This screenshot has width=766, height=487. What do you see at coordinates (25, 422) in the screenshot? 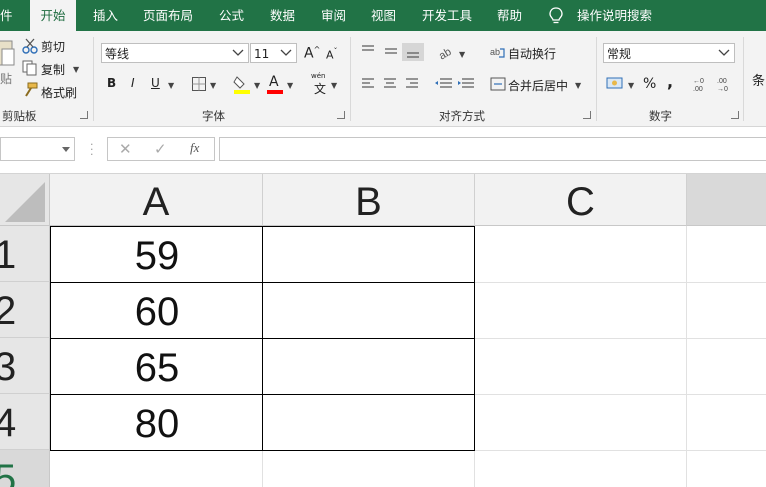
I see `row-header-4: 4` at bounding box center [25, 422].